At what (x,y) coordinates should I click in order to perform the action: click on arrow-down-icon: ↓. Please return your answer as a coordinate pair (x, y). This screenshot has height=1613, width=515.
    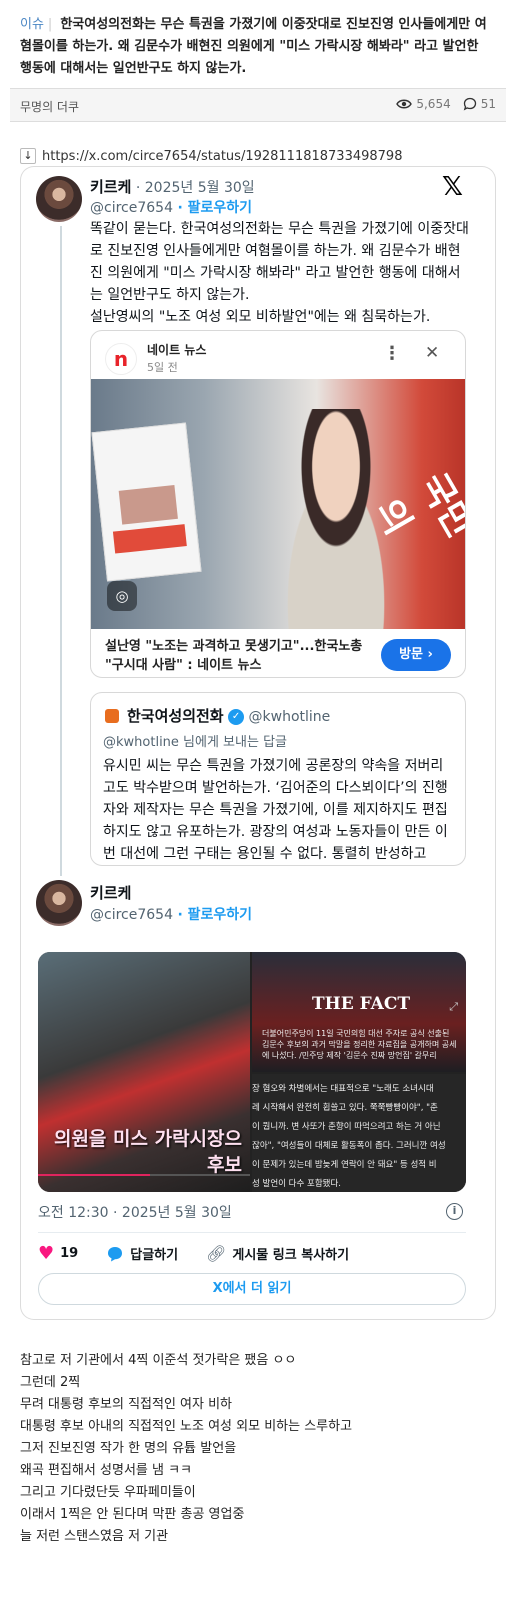
    Looking at the image, I should click on (28, 156).